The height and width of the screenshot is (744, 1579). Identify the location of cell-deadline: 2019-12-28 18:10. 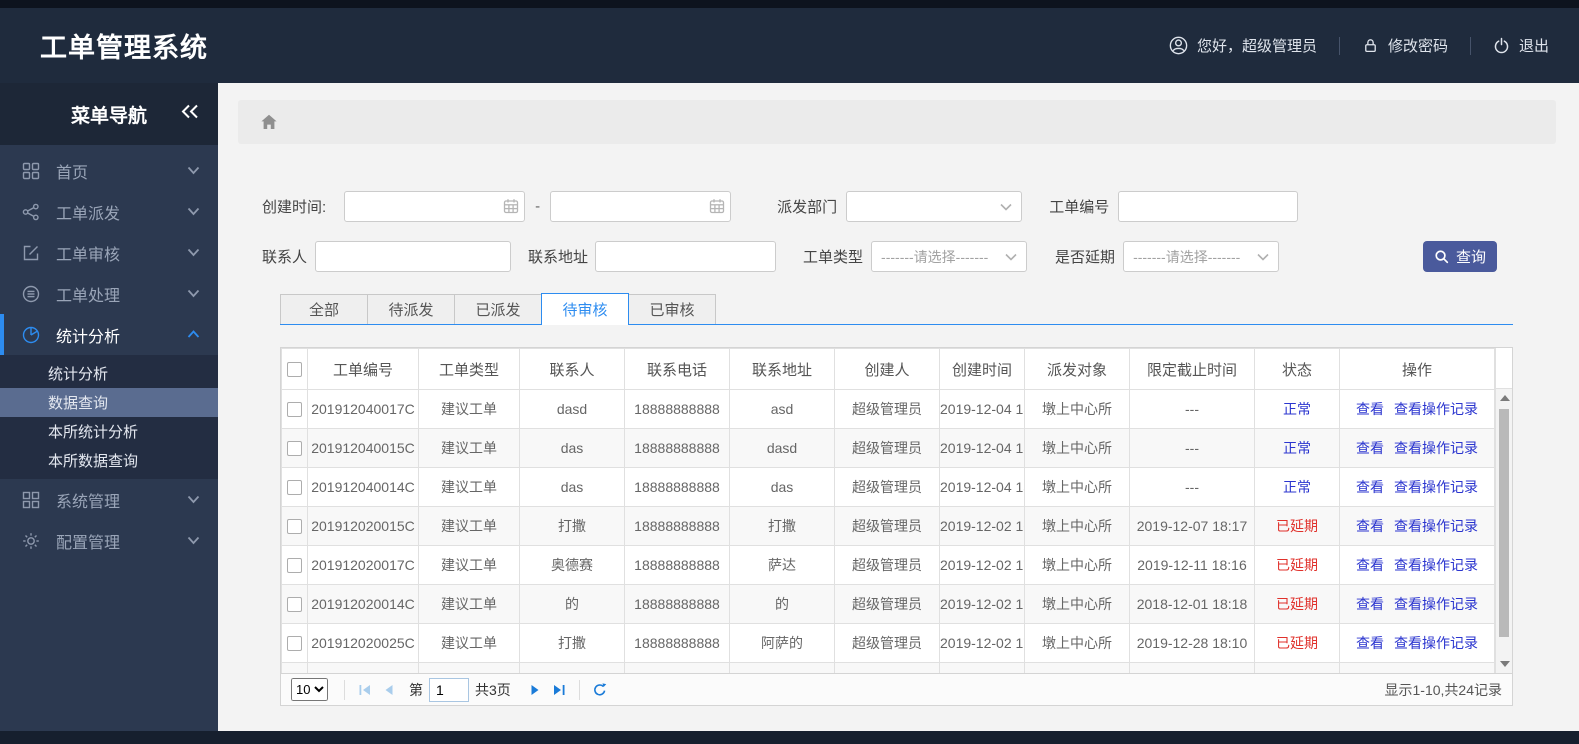
(1192, 643).